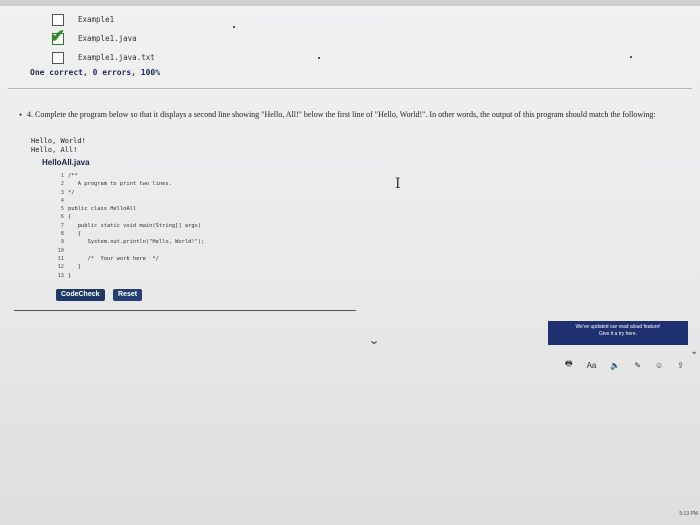  Describe the element at coordinates (675, 516) in the screenshot. I see `system-tray: 5:13 PM` at that location.